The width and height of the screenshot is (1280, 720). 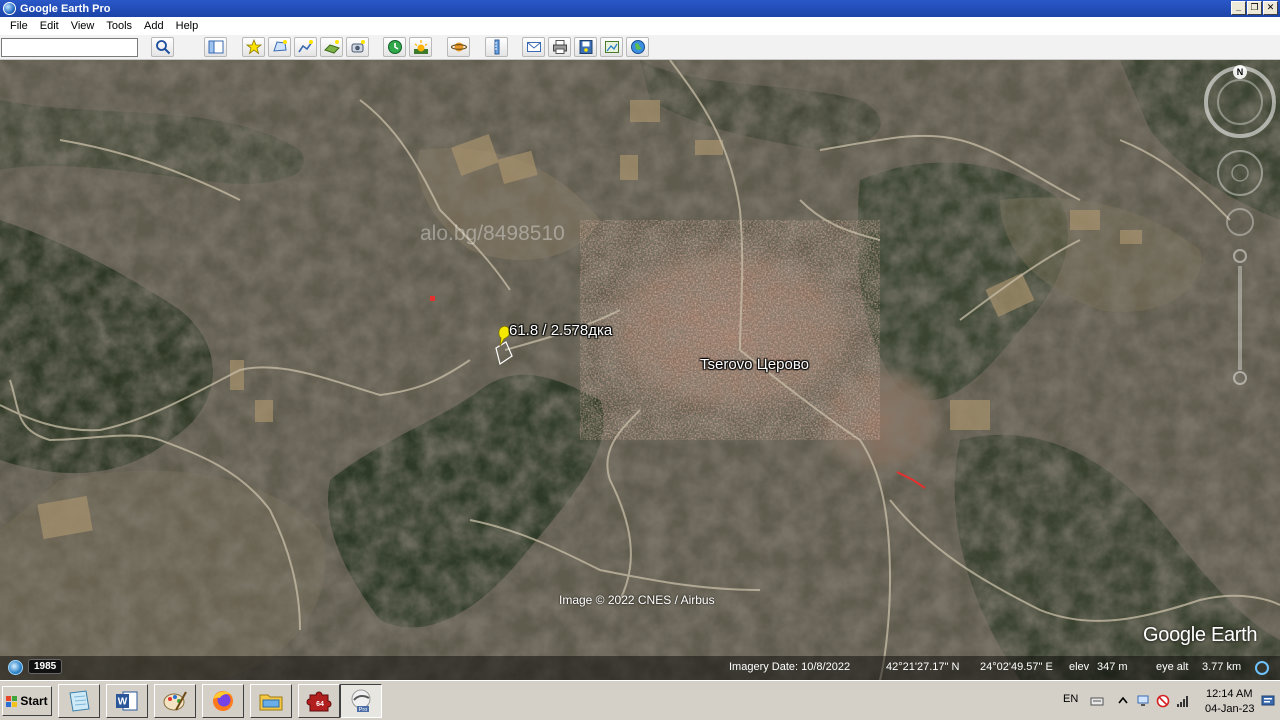 I want to click on add-overlay-button, so click(x=331, y=47).